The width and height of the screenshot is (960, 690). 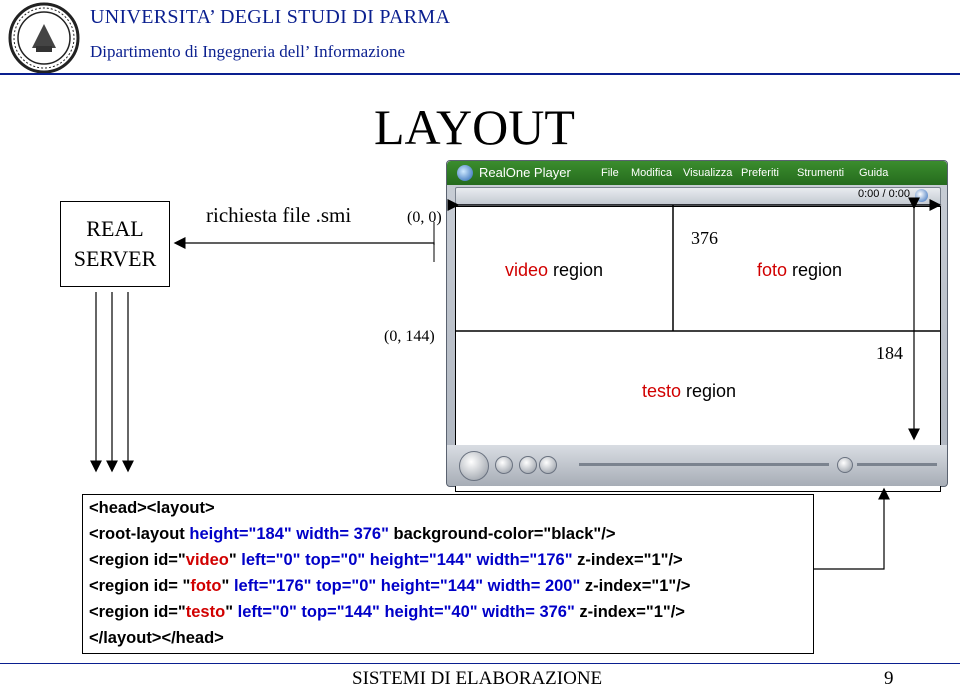 I want to click on request-arrow, so click(x=304, y=243).